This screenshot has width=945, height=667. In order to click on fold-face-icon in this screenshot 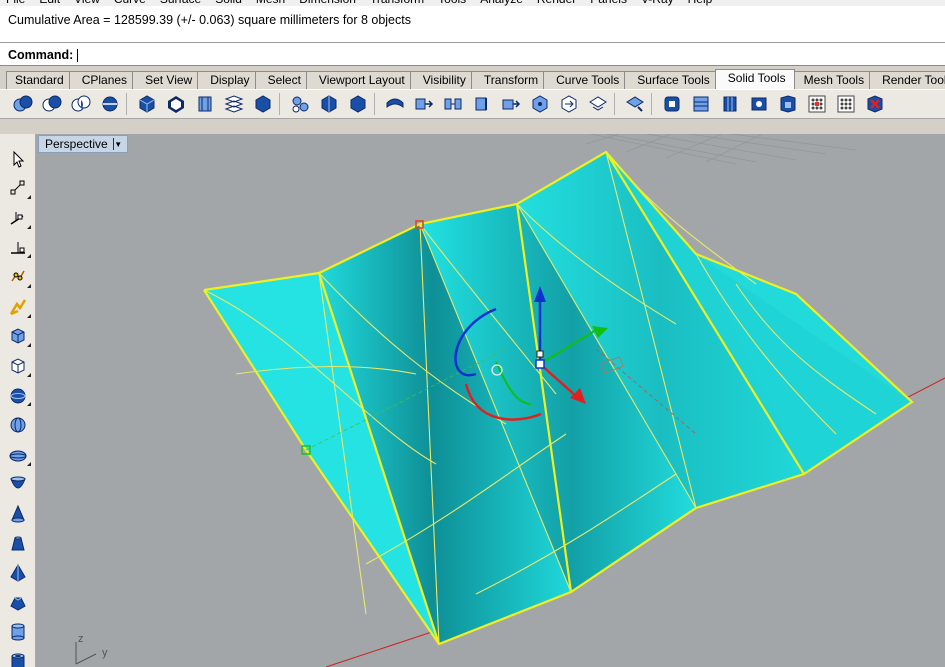, I will do `click(539, 104)`.